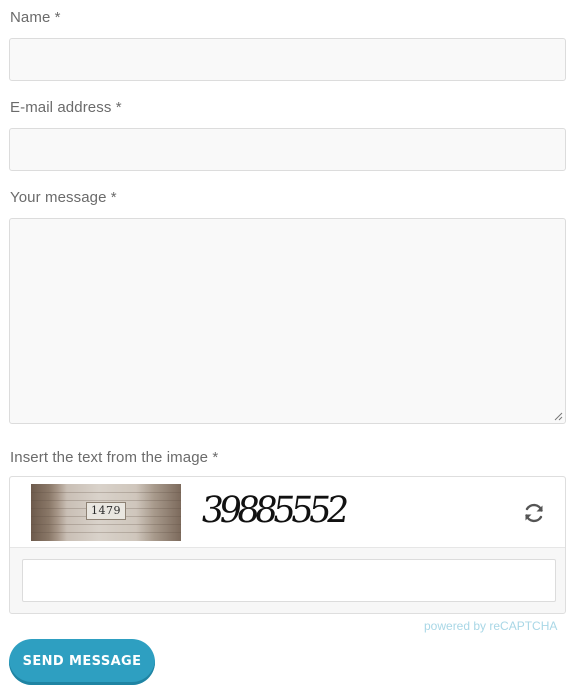 This screenshot has height=698, width=578. Describe the element at coordinates (273, 510) in the screenshot. I see `captcha-word: 39885552` at that location.